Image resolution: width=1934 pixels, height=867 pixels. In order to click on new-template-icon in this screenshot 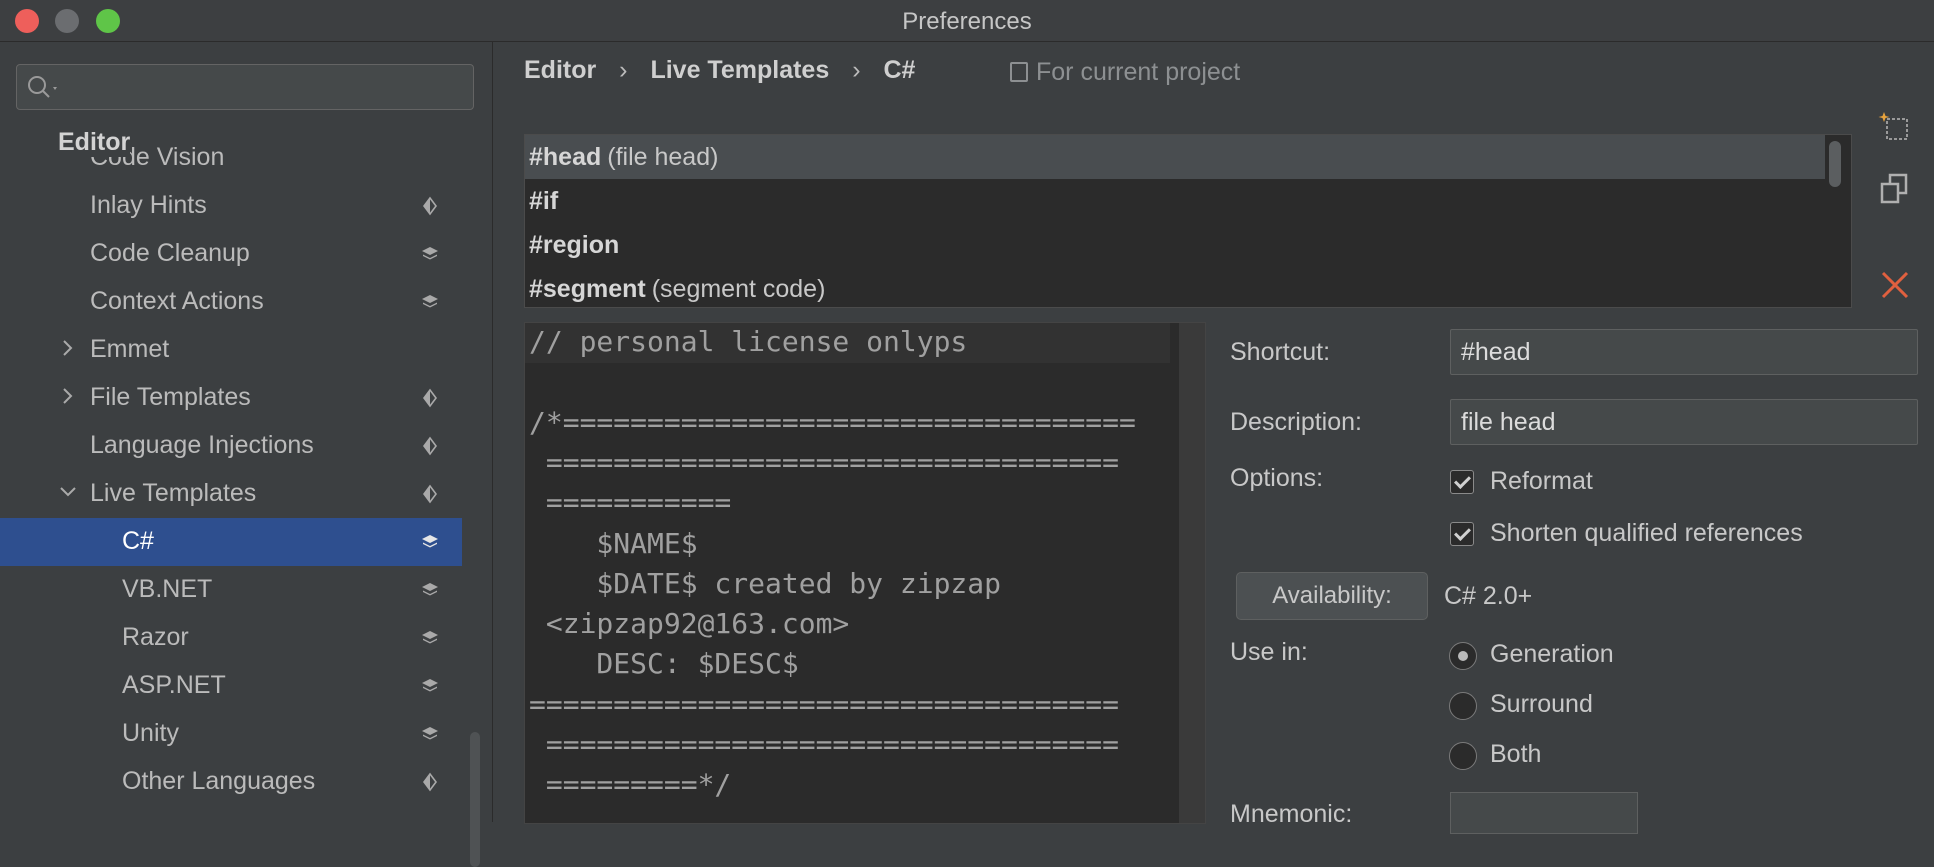, I will do `click(1895, 127)`.